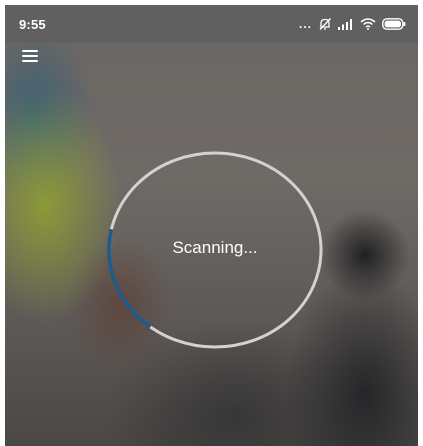 Image resolution: width=423 pixels, height=446 pixels. What do you see at coordinates (325, 24) in the screenshot?
I see `notifications-off-icon` at bounding box center [325, 24].